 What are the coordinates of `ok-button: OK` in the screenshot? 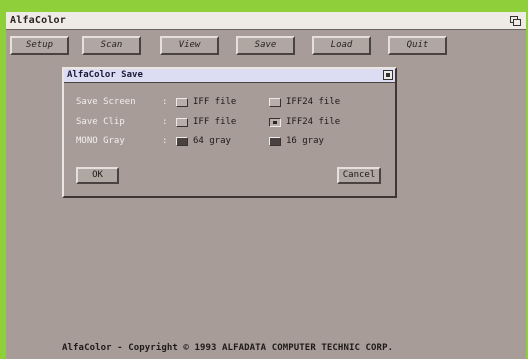 It's located at (97, 175).